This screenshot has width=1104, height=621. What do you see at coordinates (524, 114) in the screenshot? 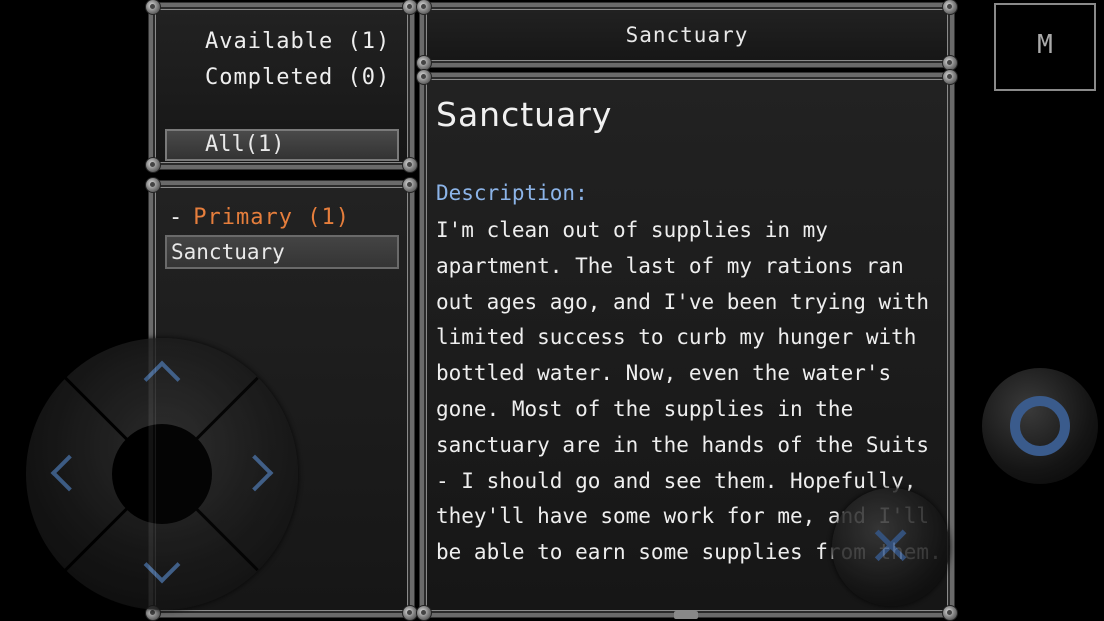
I see `quest-title: Sanctuary` at bounding box center [524, 114].